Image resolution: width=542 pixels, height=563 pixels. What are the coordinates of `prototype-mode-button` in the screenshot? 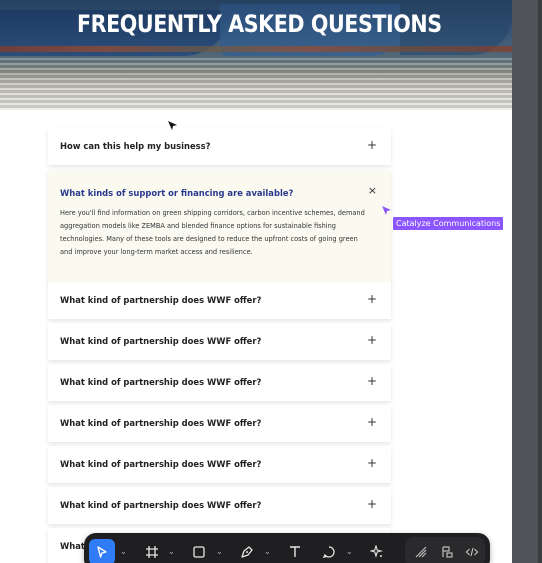 It's located at (447, 551).